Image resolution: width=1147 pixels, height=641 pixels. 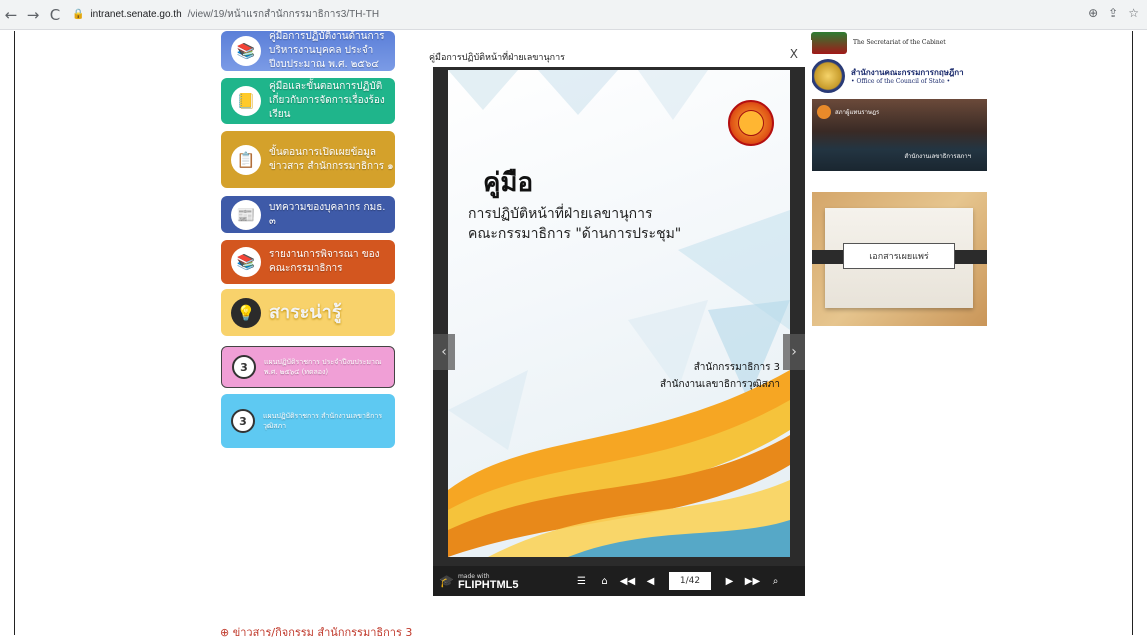 What do you see at coordinates (11, 15) in the screenshot?
I see `back-icon: ←` at bounding box center [11, 15].